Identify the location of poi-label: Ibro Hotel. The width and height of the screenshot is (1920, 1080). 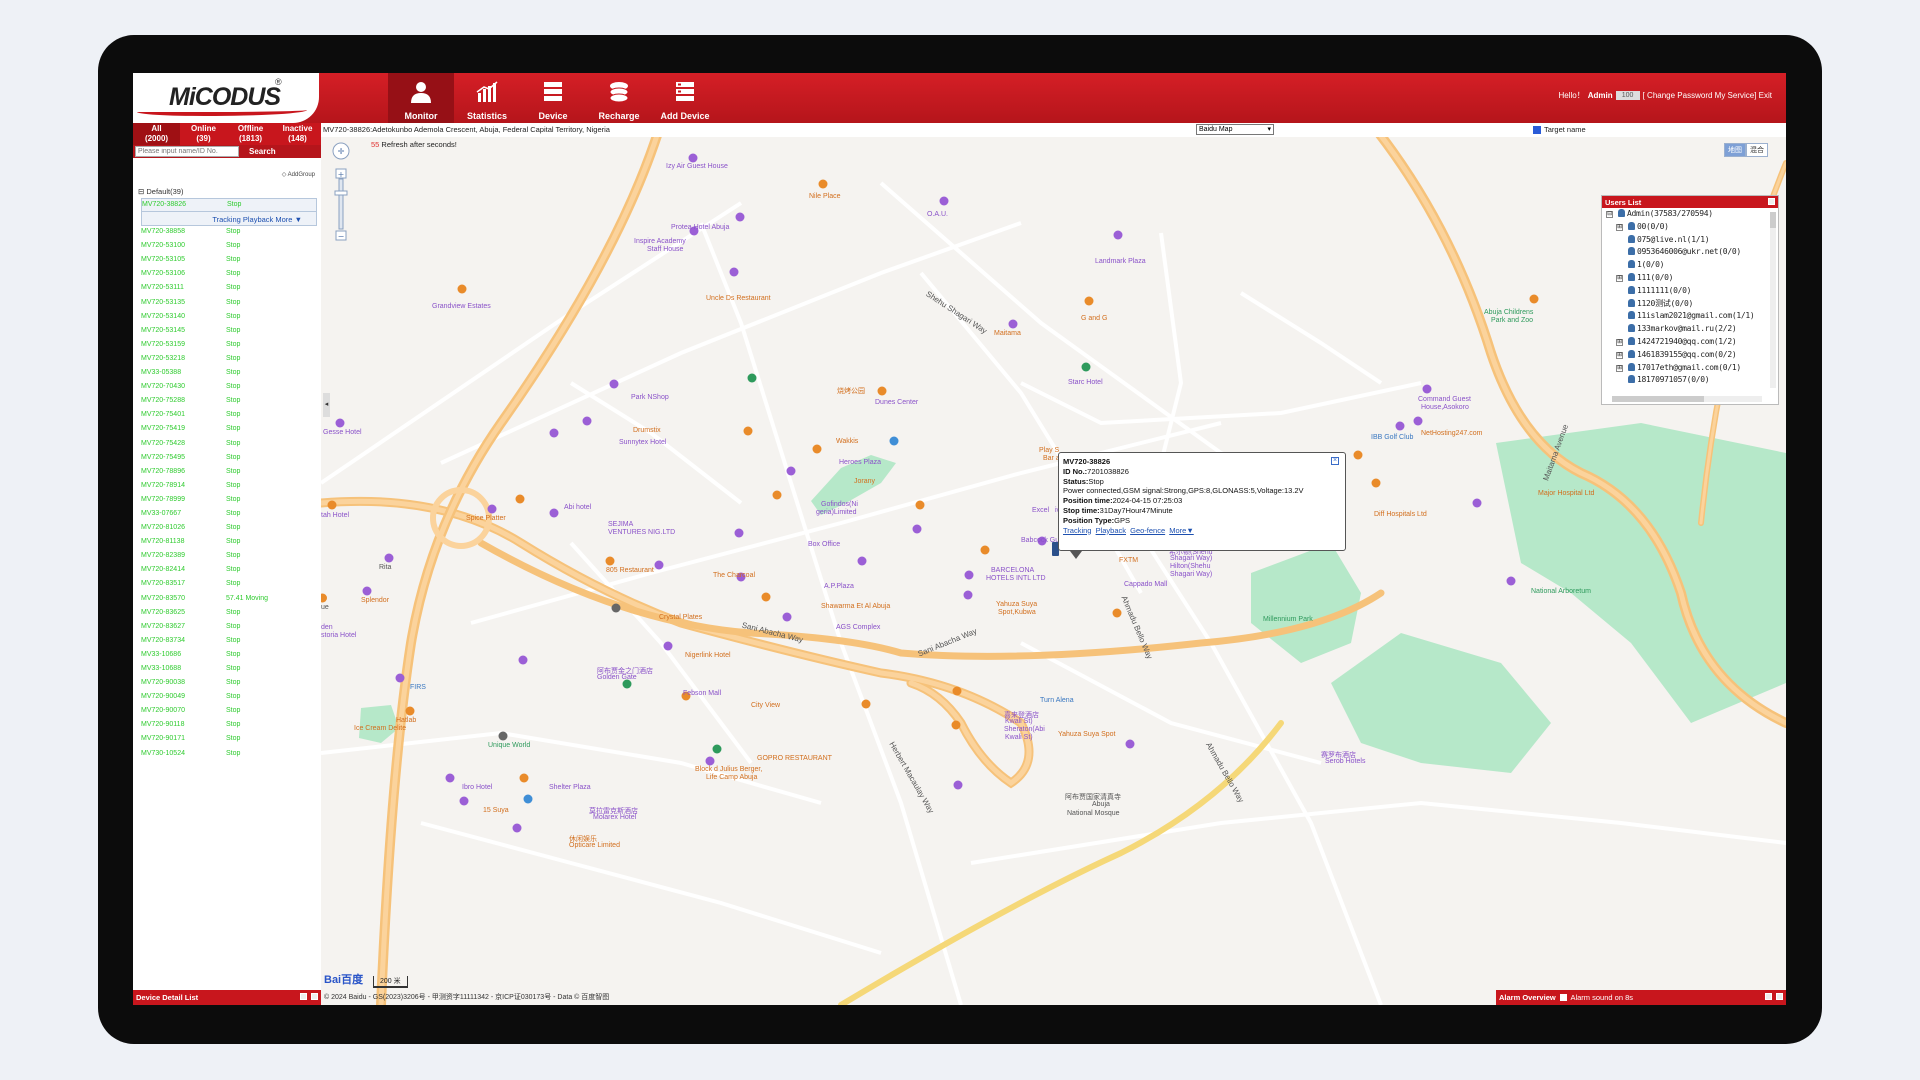
(477, 787).